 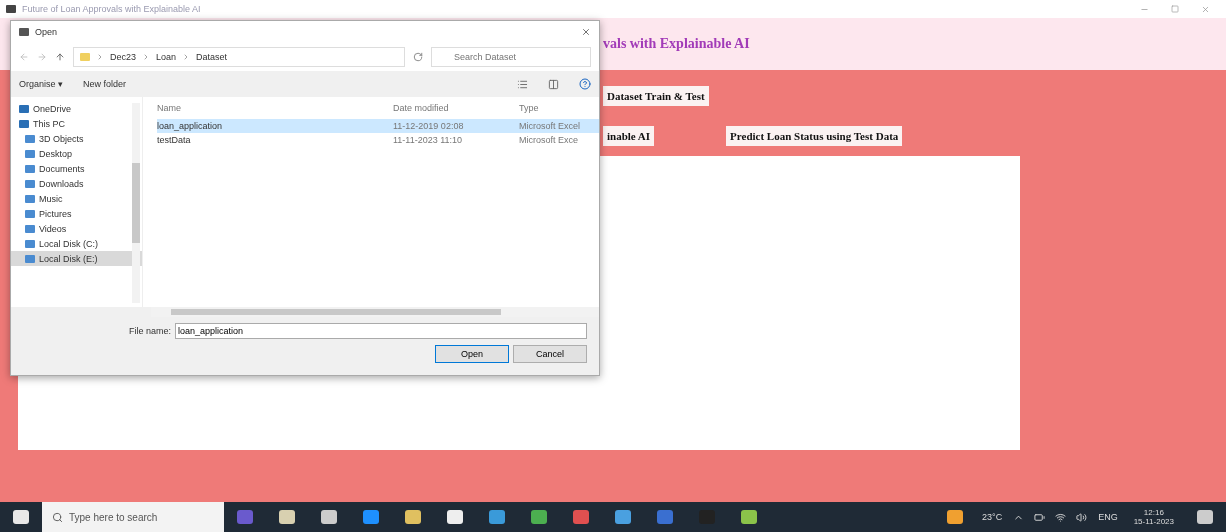 What do you see at coordinates (76, 228) in the screenshot?
I see `sidebar-item: Videos` at bounding box center [76, 228].